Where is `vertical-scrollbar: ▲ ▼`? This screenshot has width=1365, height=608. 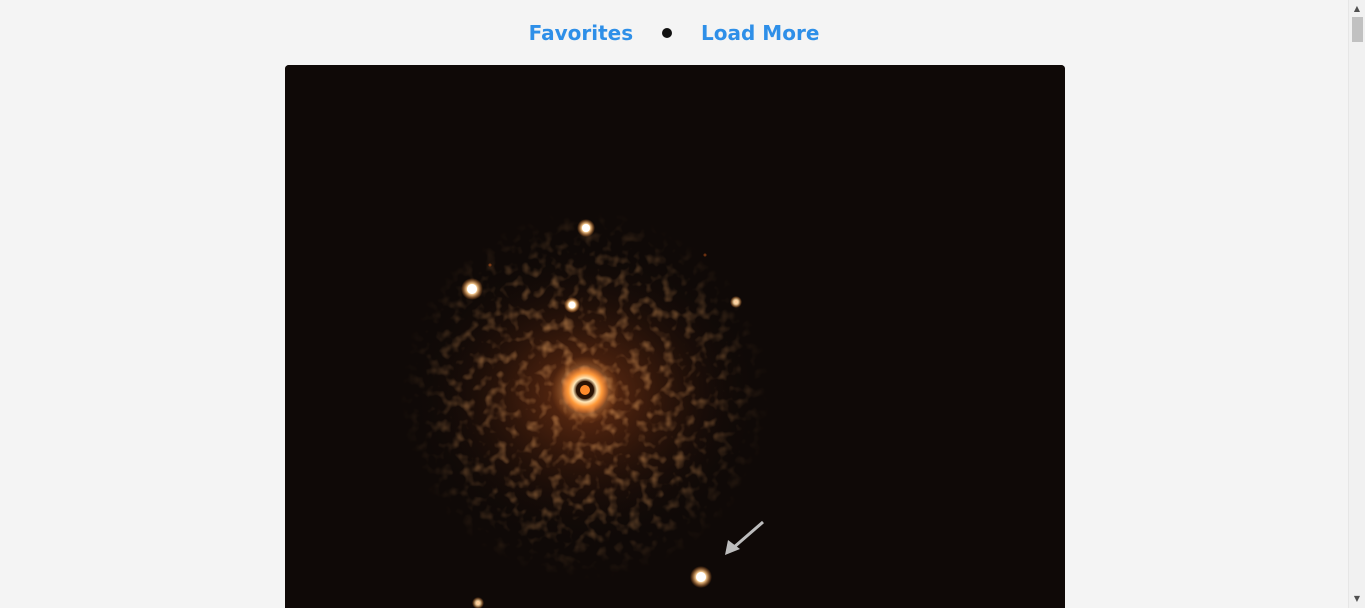 vertical-scrollbar: ▲ ▼ is located at coordinates (1356, 304).